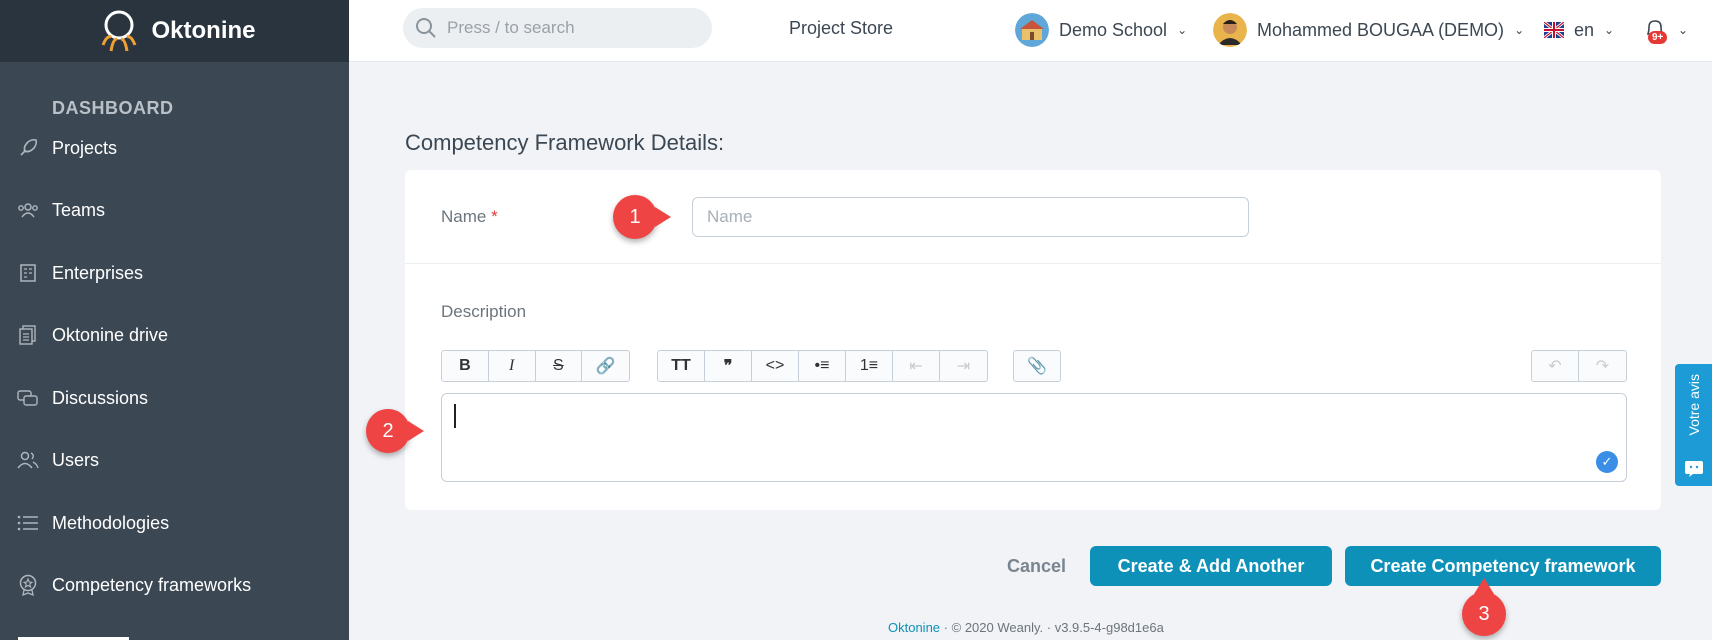 The height and width of the screenshot is (640, 1712). I want to click on sidebar-item-label: Competency frameworks, so click(152, 584).